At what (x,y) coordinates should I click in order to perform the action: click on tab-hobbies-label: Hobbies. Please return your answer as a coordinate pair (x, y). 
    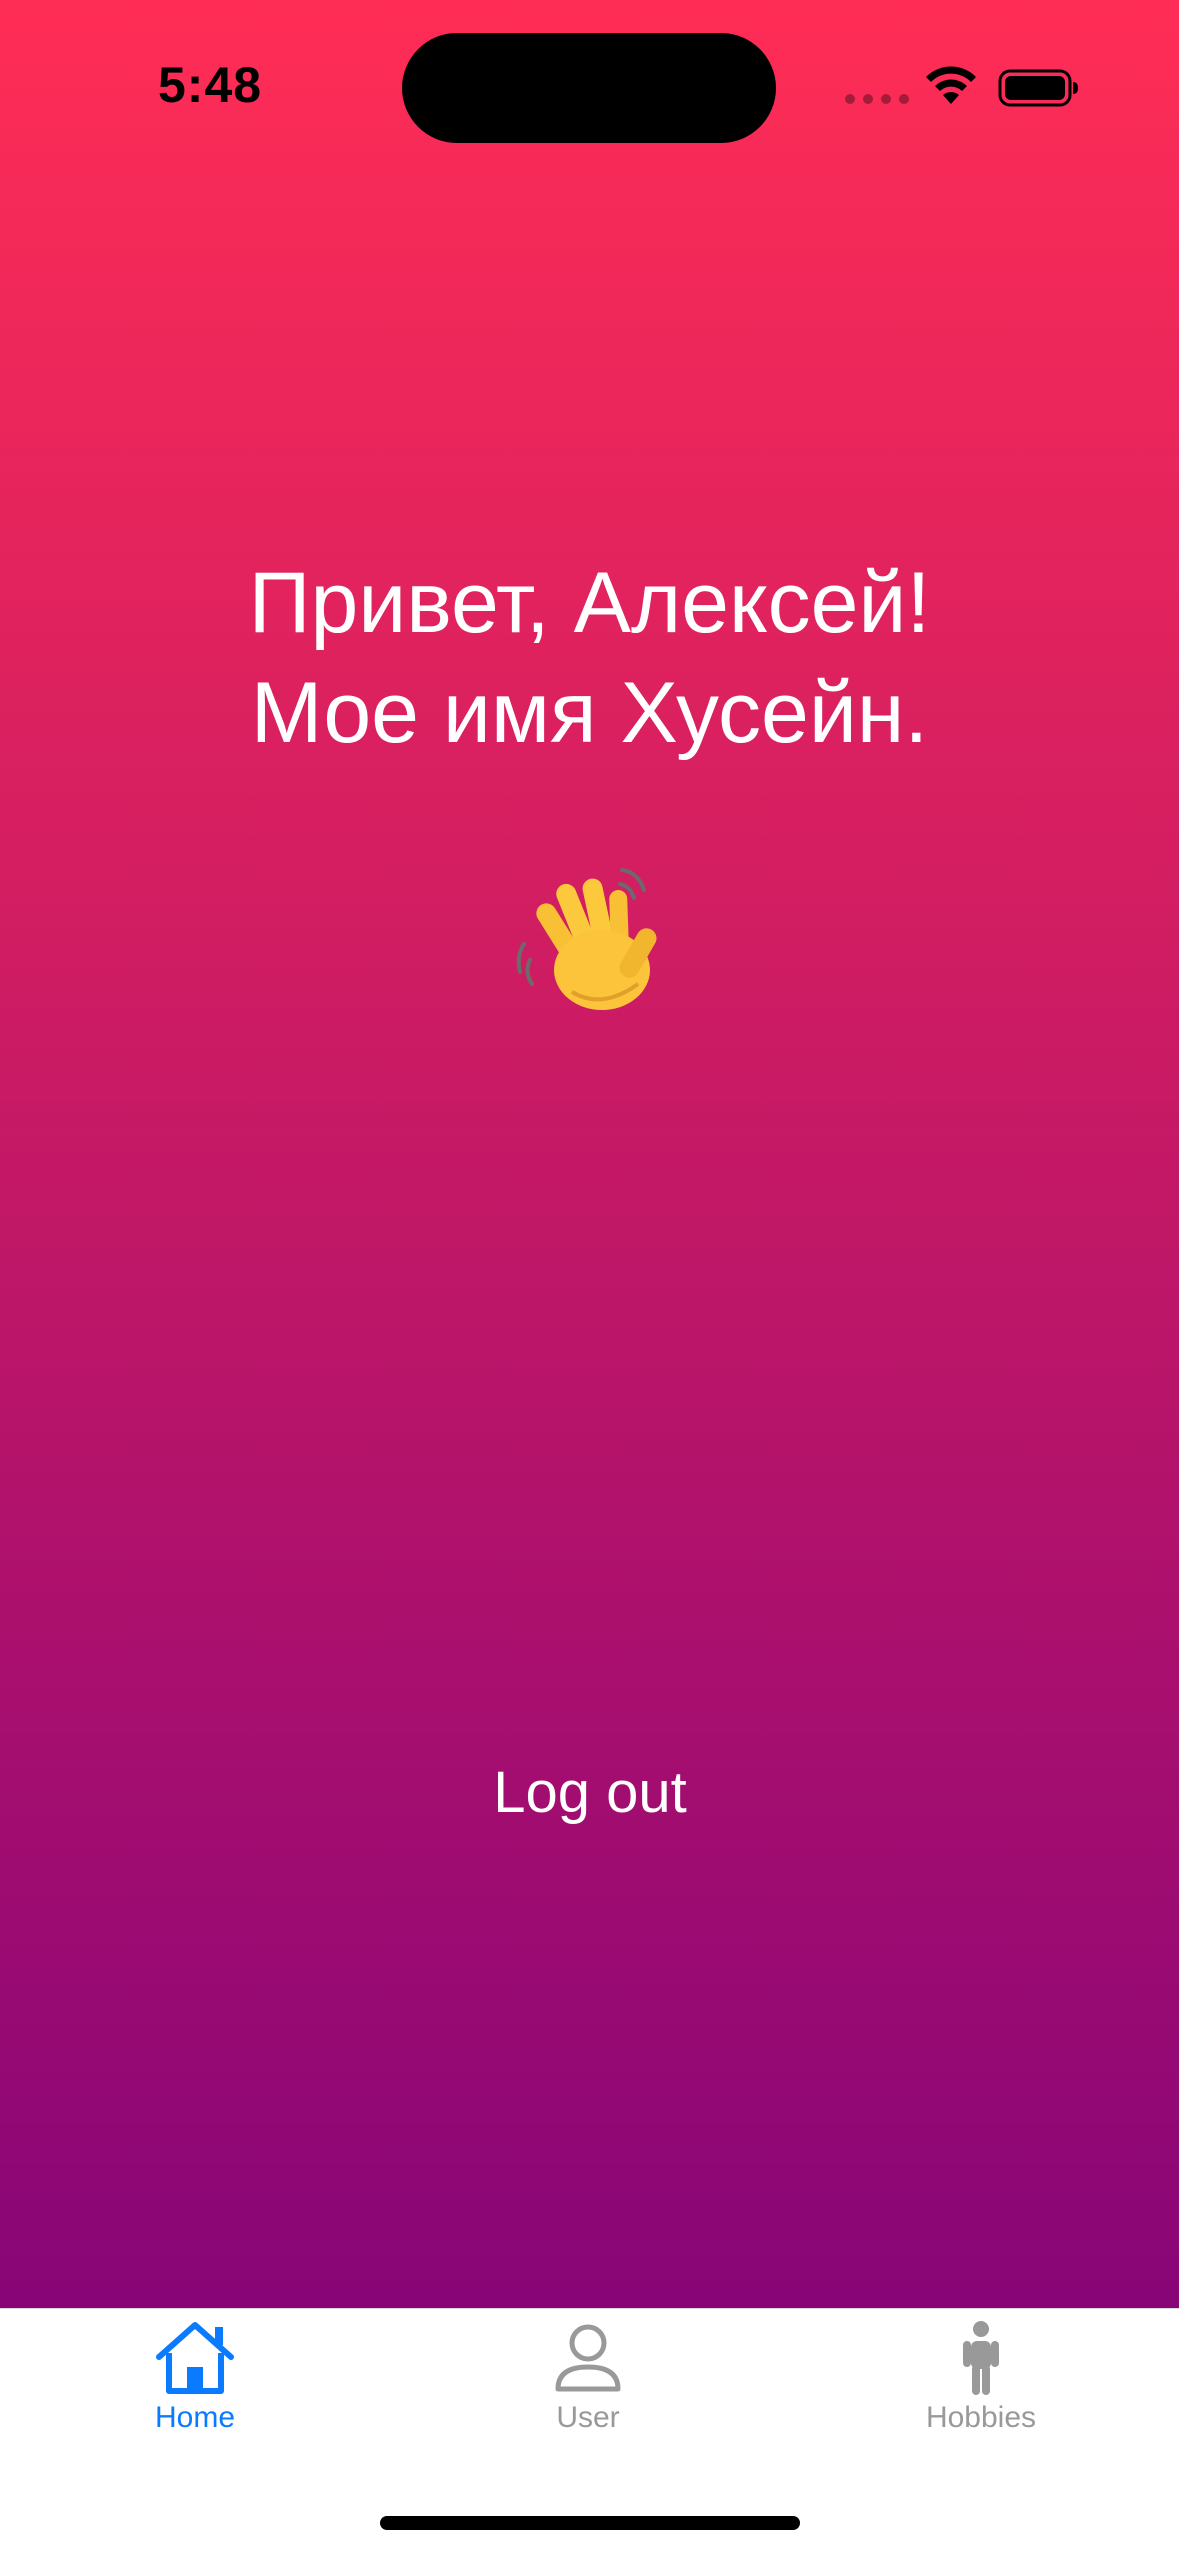
    Looking at the image, I should click on (981, 2417).